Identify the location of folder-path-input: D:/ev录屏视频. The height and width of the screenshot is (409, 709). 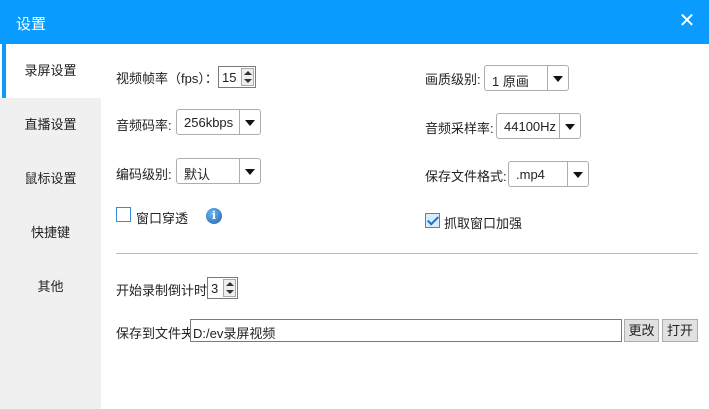
(406, 330).